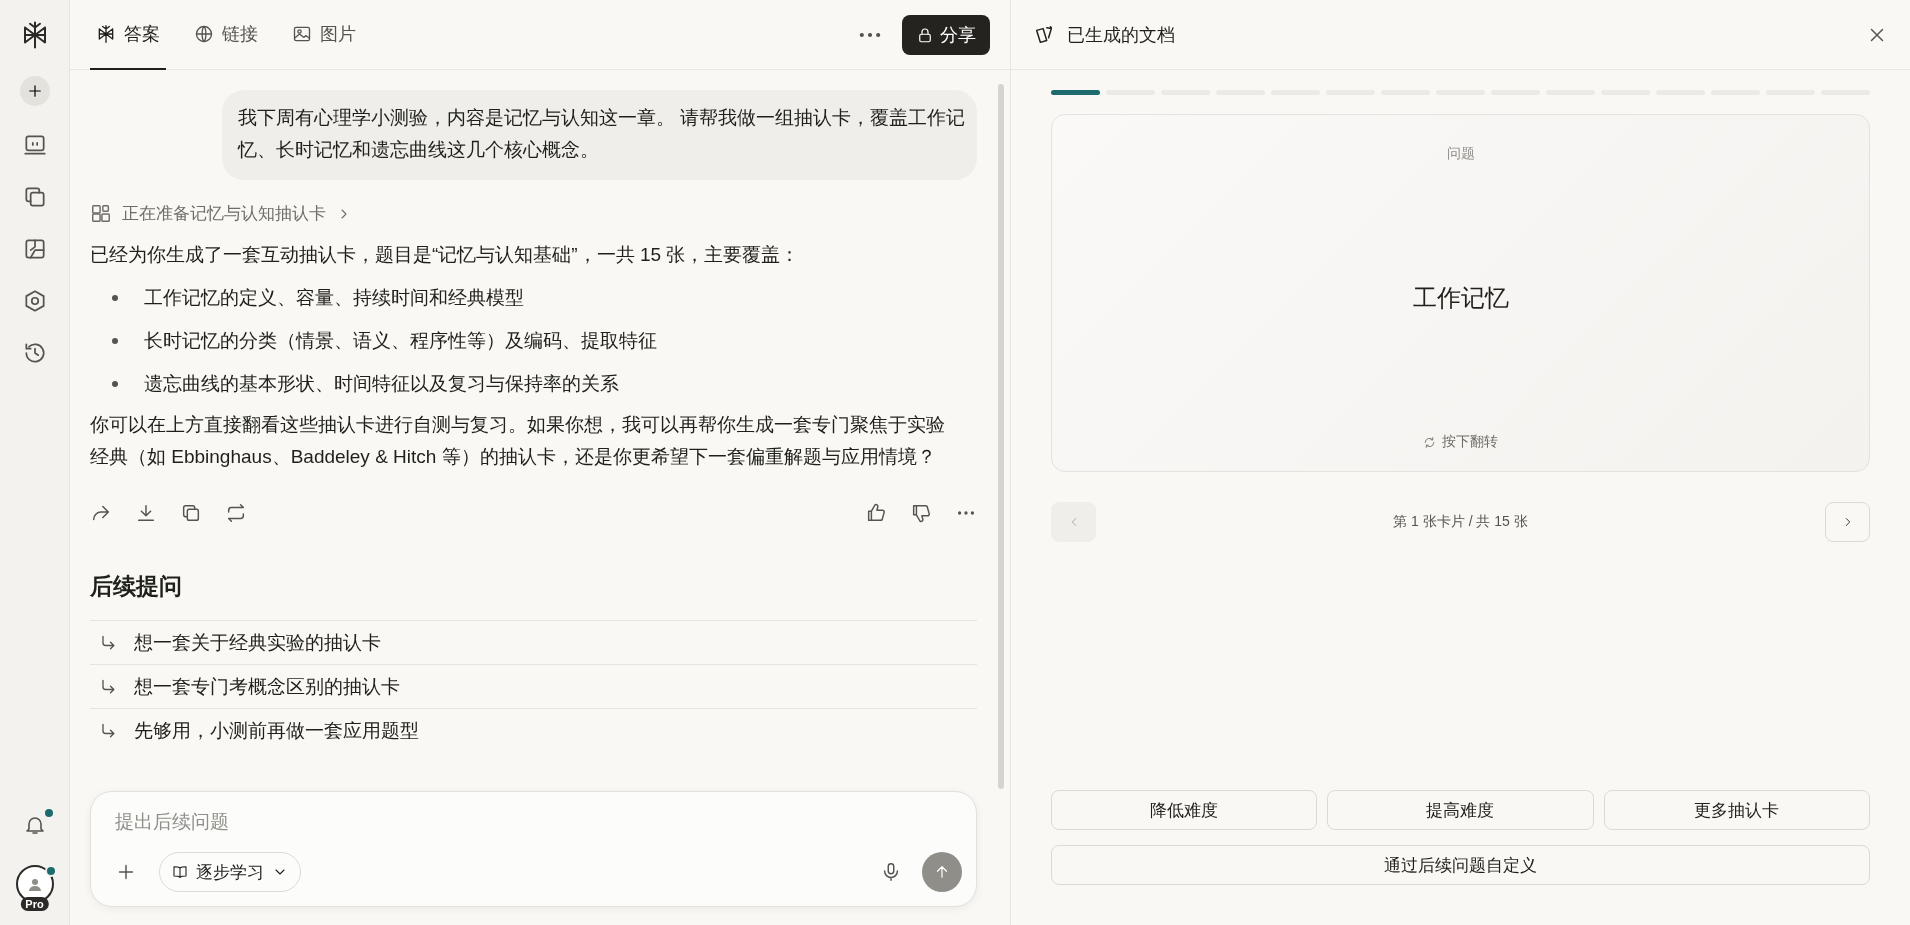 Image resolution: width=1910 pixels, height=925 pixels. What do you see at coordinates (226, 35) in the screenshot?
I see `tab: 链接` at bounding box center [226, 35].